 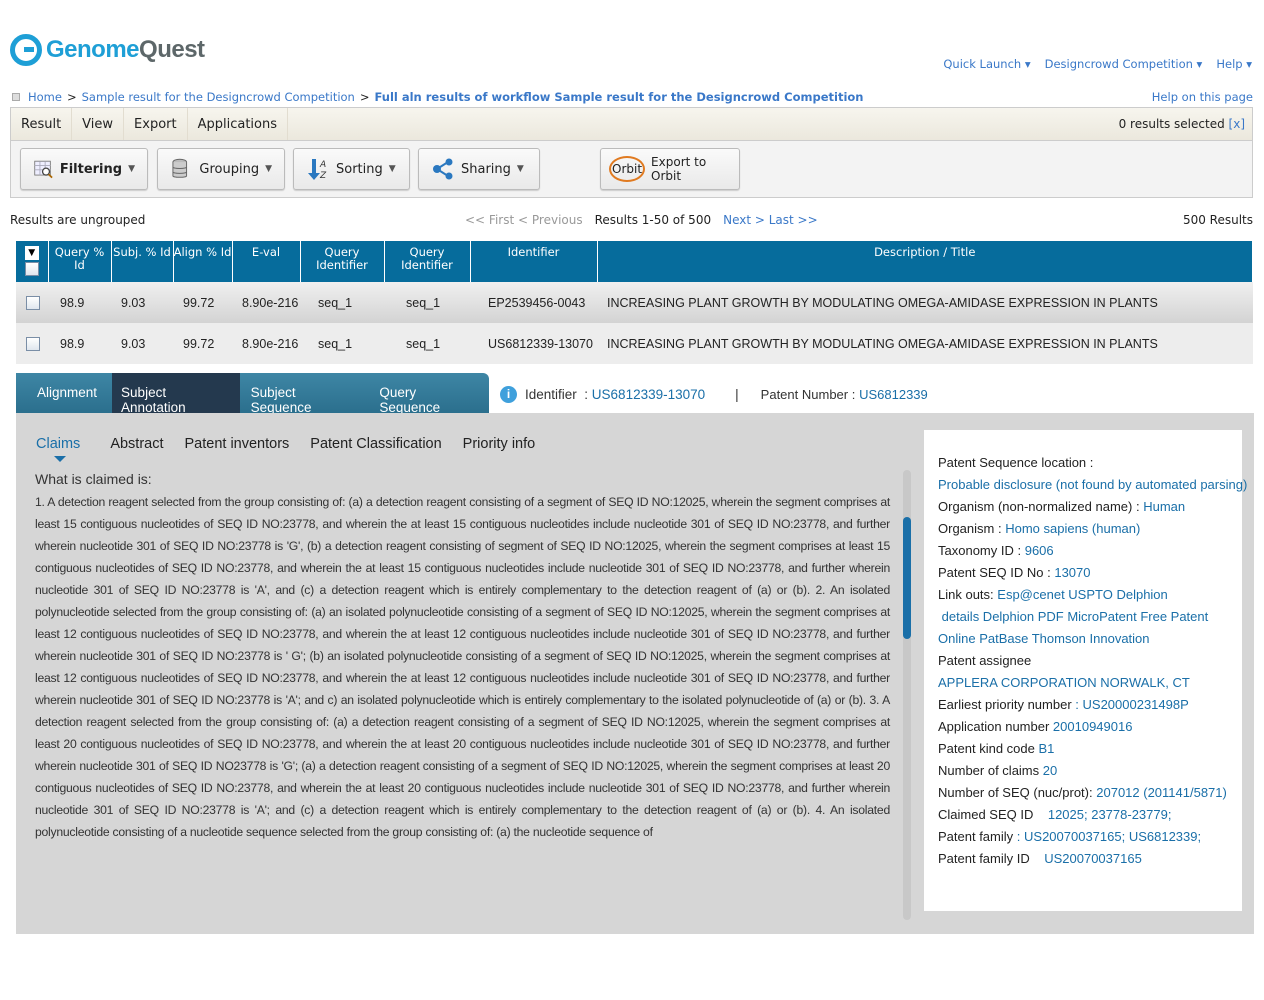 I want to click on info-value-link: 12025; 23778-23779;, so click(x=1104, y=814).